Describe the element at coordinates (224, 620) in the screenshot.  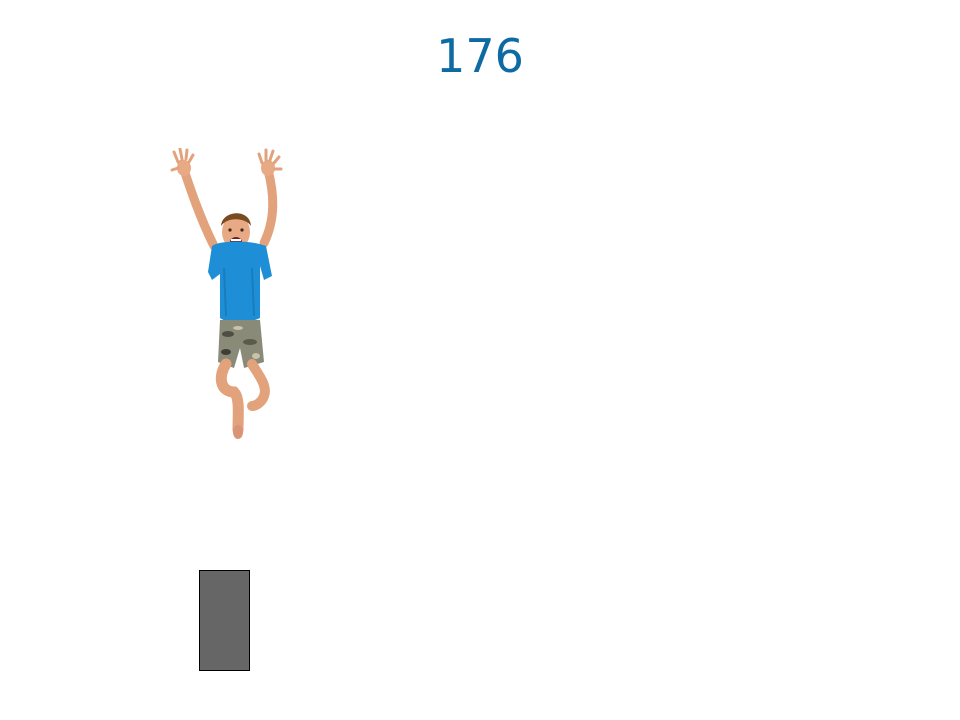
I see `obstacle-block` at that location.